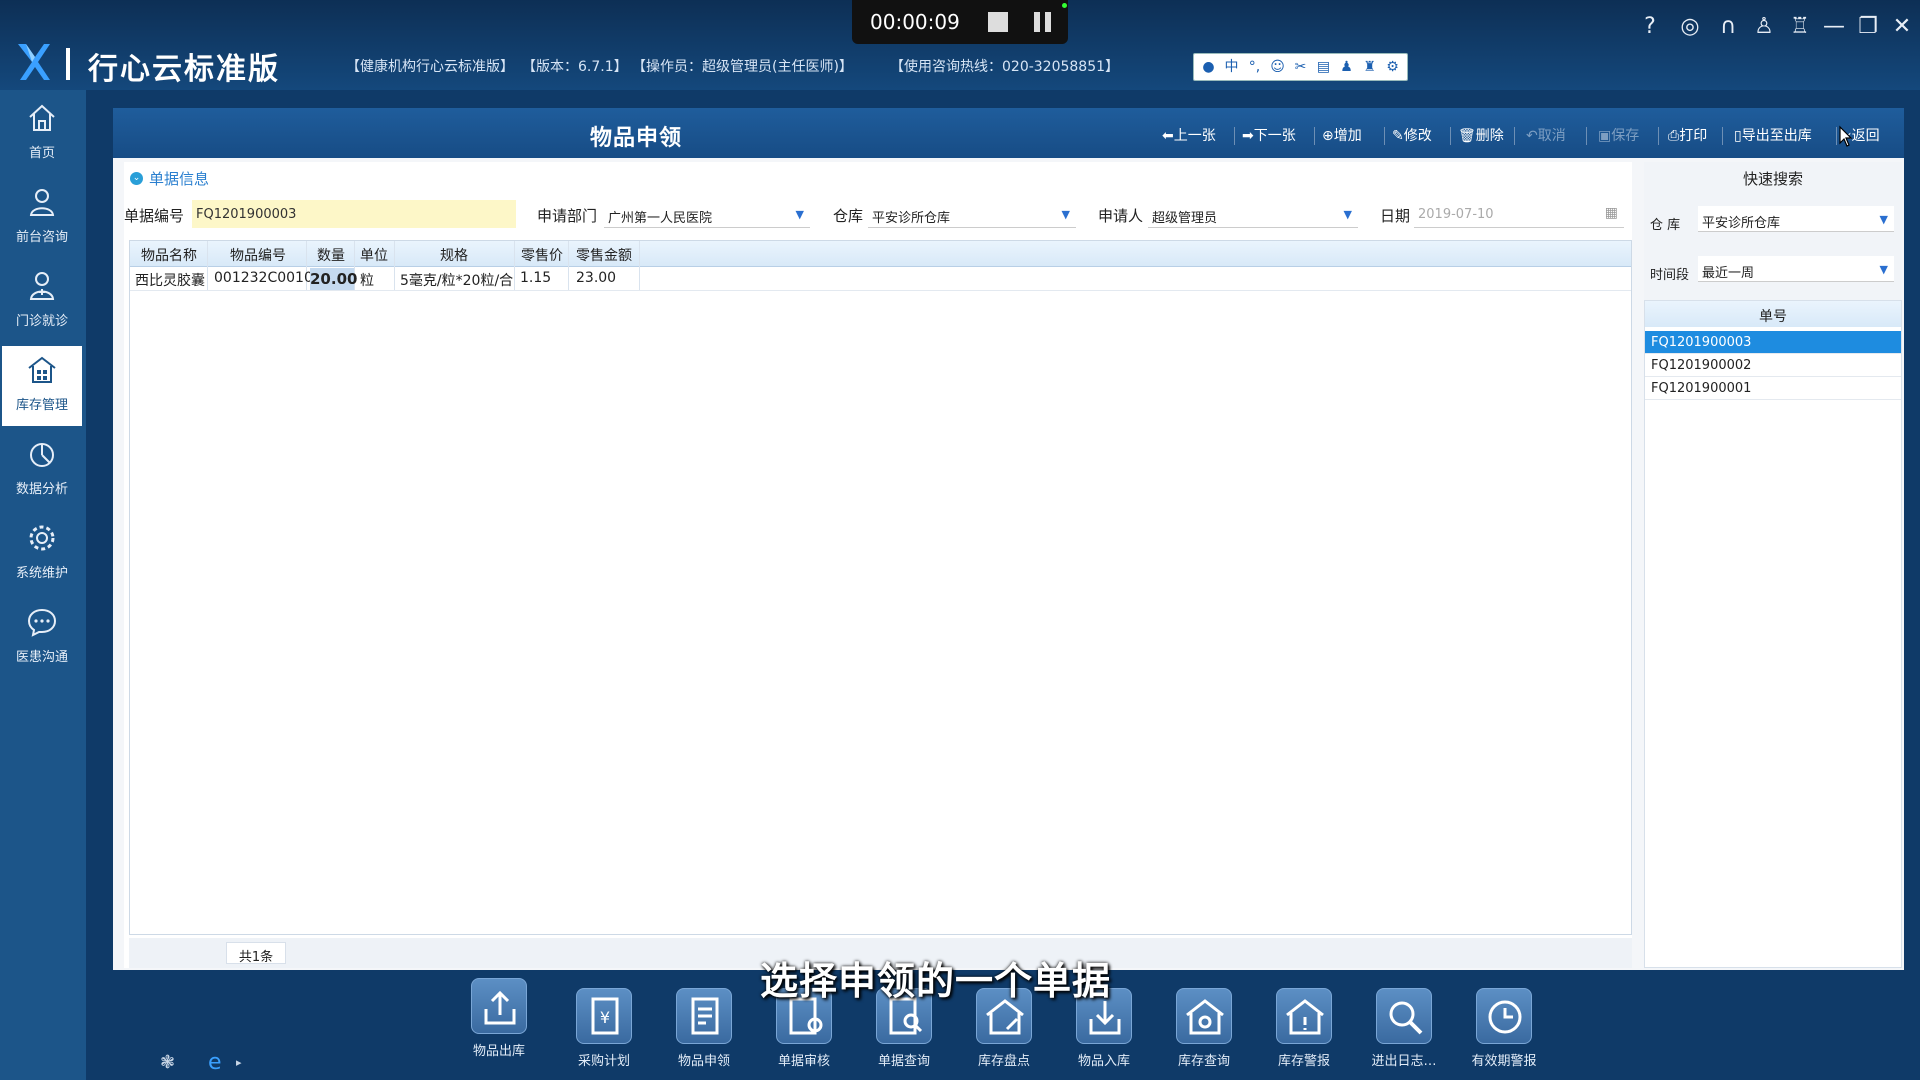  What do you see at coordinates (169, 255) in the screenshot?
I see `column-header: 物品名称` at bounding box center [169, 255].